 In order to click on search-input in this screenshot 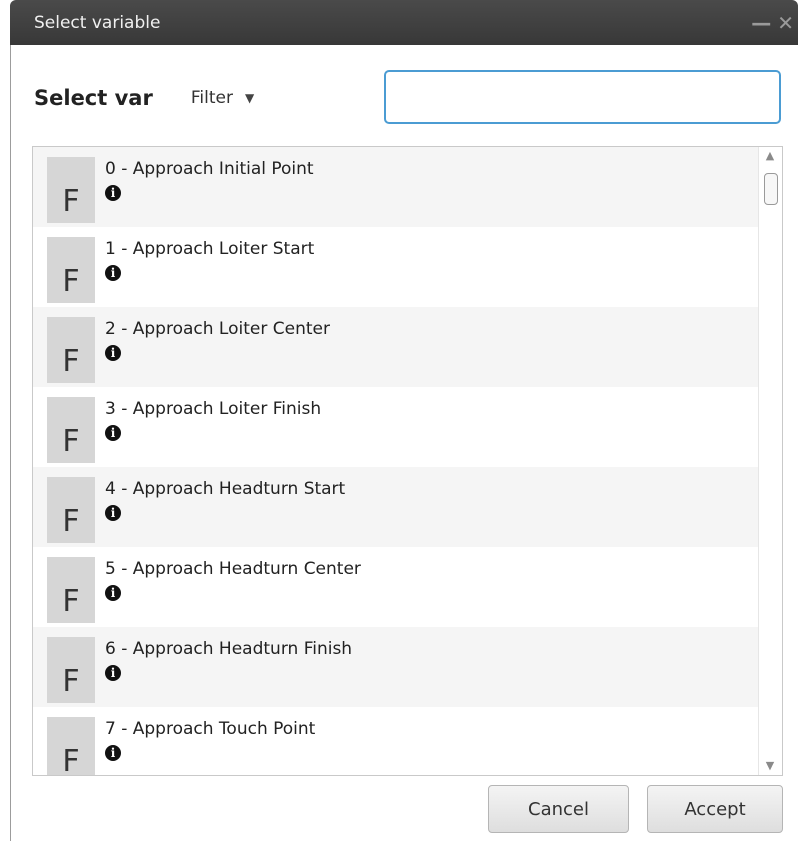, I will do `click(582, 97)`.